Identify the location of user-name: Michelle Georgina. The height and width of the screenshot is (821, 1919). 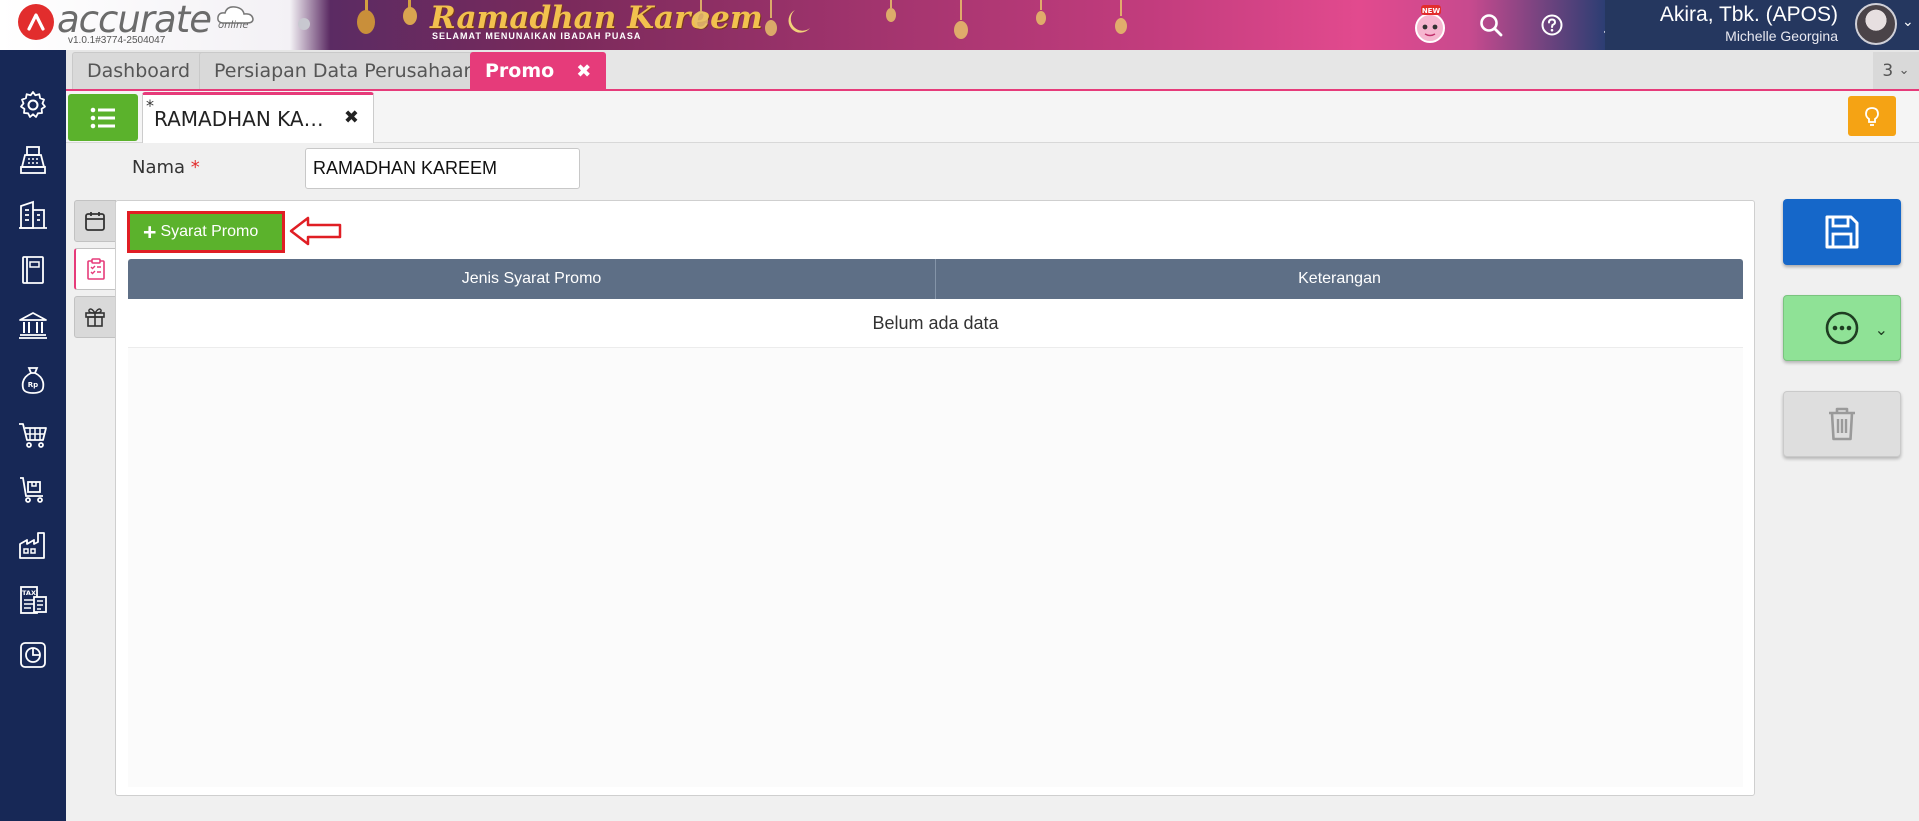
(1781, 36).